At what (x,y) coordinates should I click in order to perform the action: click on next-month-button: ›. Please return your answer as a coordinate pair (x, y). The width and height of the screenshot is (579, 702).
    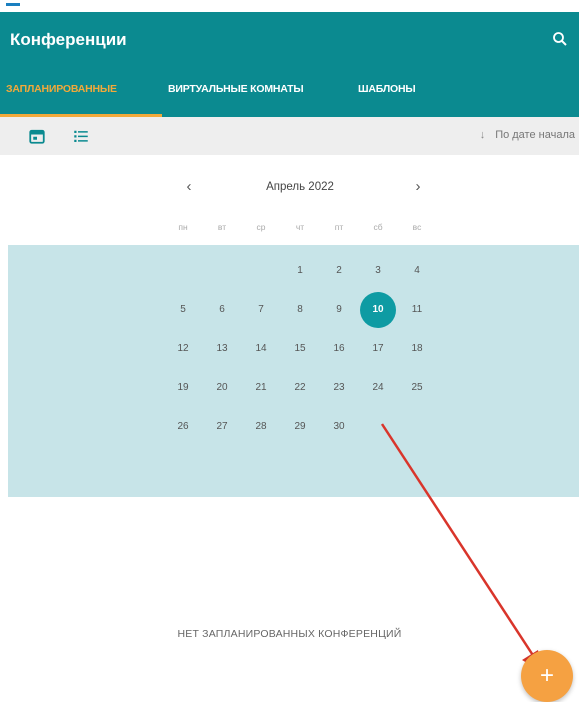
    Looking at the image, I should click on (418, 188).